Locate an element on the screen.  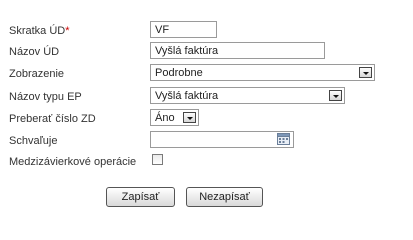
medzizavierkove-label: Medzizávierkové operácie is located at coordinates (73, 162).